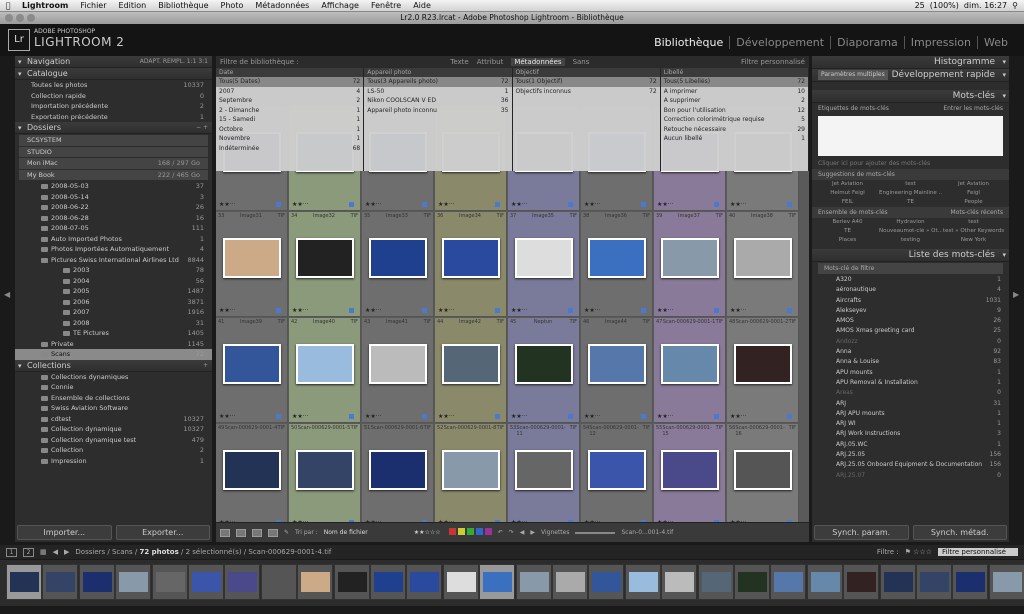 This screenshot has width=1024, height=614. What do you see at coordinates (910, 455) in the screenshot?
I see `keyword-item: ARJ.25.05 156` at bounding box center [910, 455].